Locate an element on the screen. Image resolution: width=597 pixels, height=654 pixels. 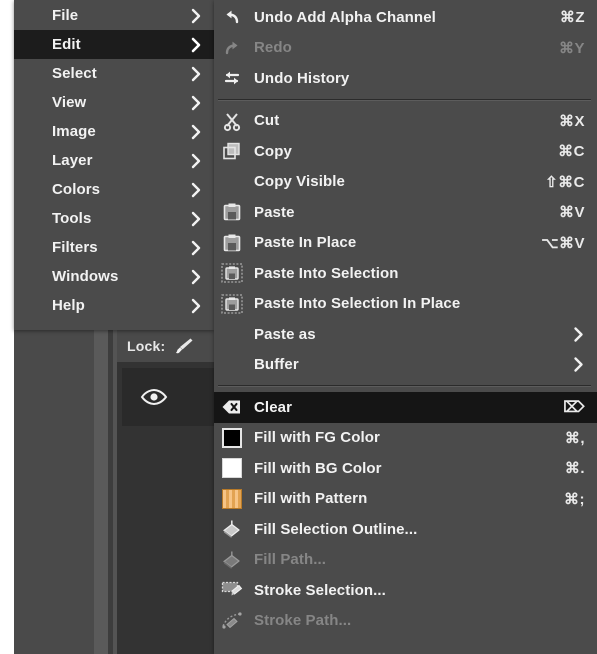
clipboard-selection-icon is located at coordinates (232, 273).